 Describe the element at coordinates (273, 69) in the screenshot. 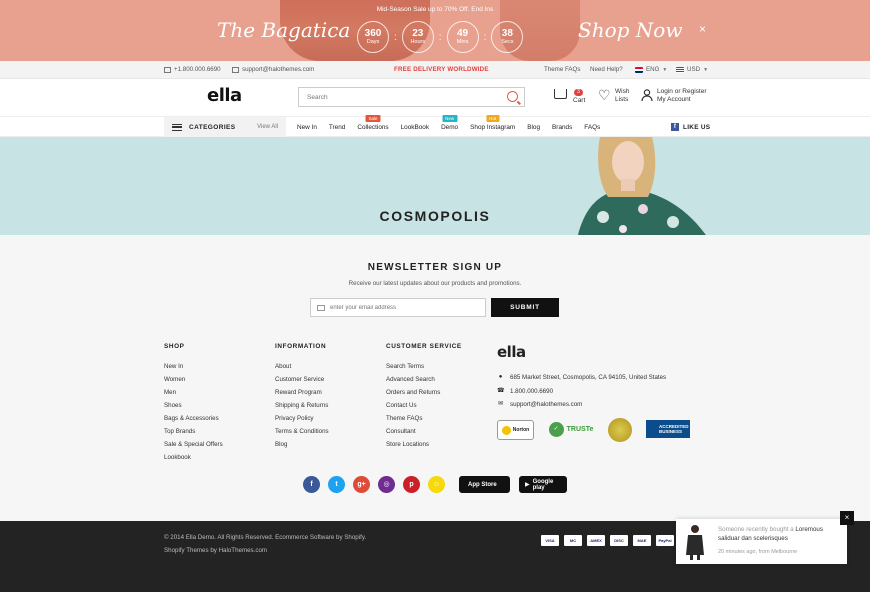

I see `email-contact: support@halothemes.com` at that location.